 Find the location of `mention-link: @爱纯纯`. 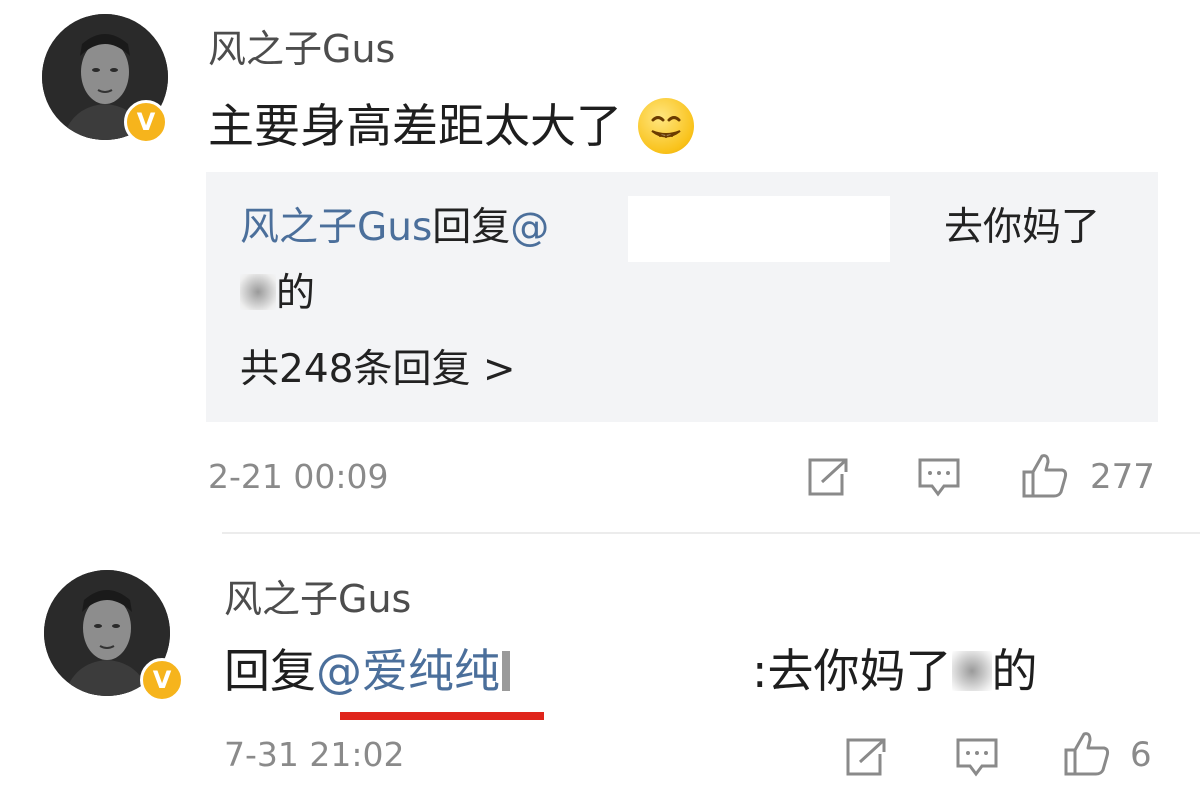

mention-link: @爱纯纯 is located at coordinates (408, 671).